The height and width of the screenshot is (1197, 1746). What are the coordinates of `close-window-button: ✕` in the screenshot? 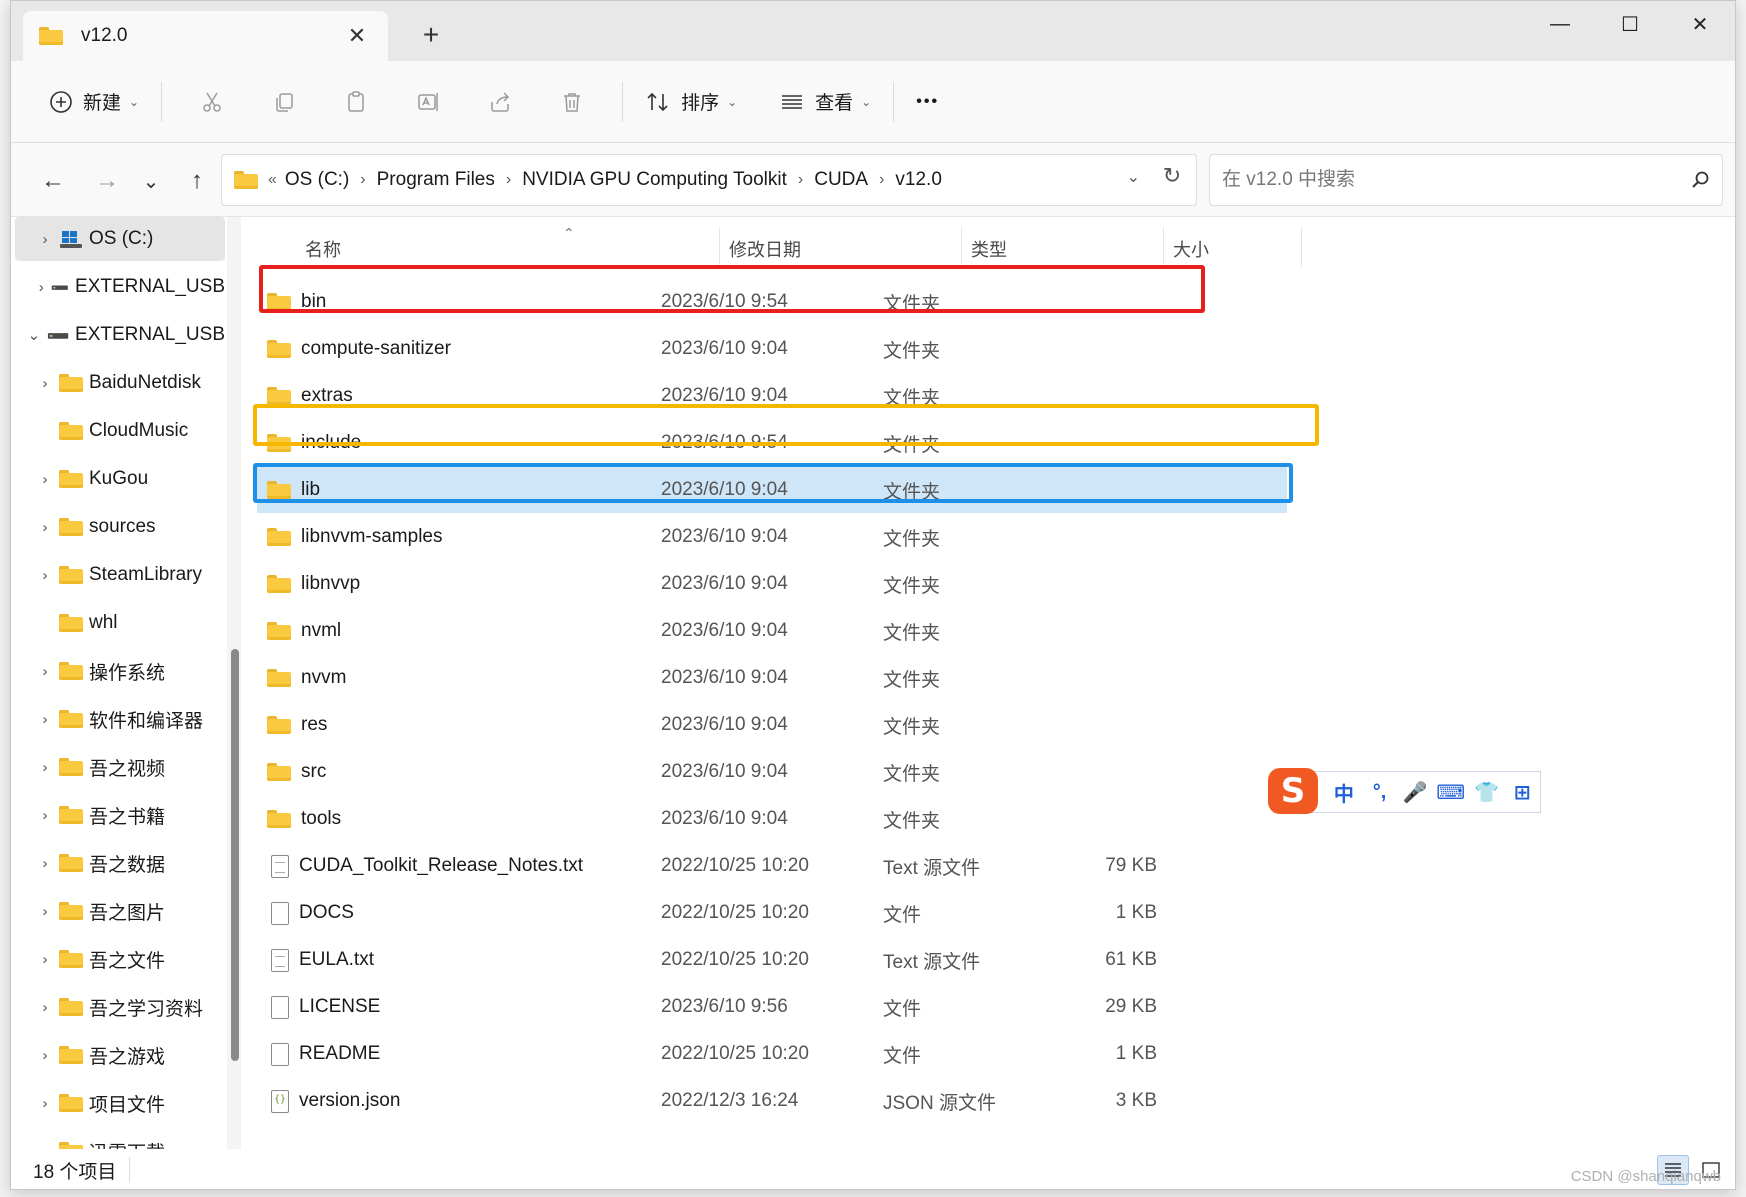 It's located at (1700, 24).